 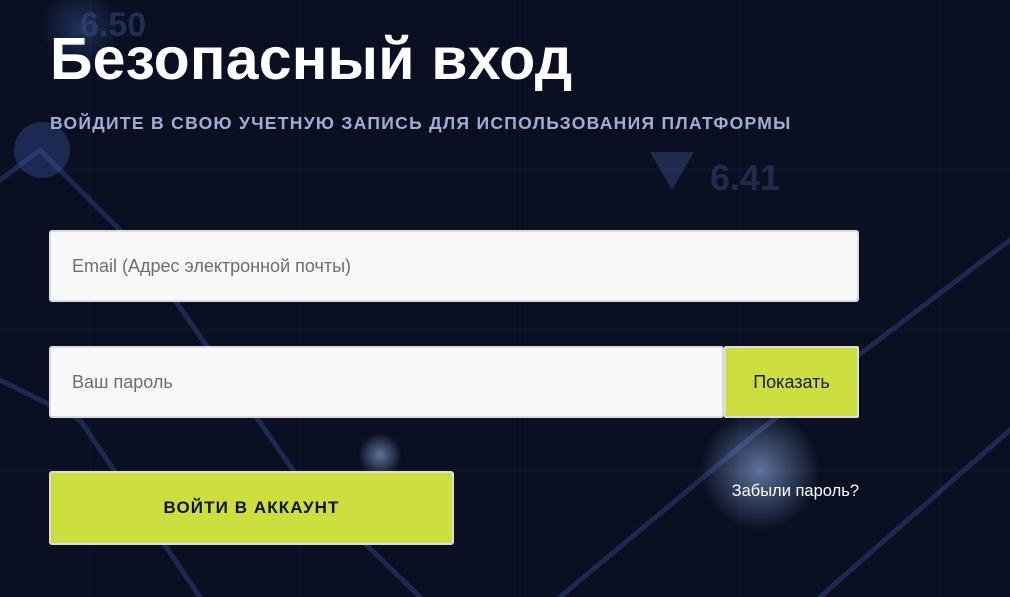 What do you see at coordinates (386, 382) in the screenshot?
I see `password-input` at bounding box center [386, 382].